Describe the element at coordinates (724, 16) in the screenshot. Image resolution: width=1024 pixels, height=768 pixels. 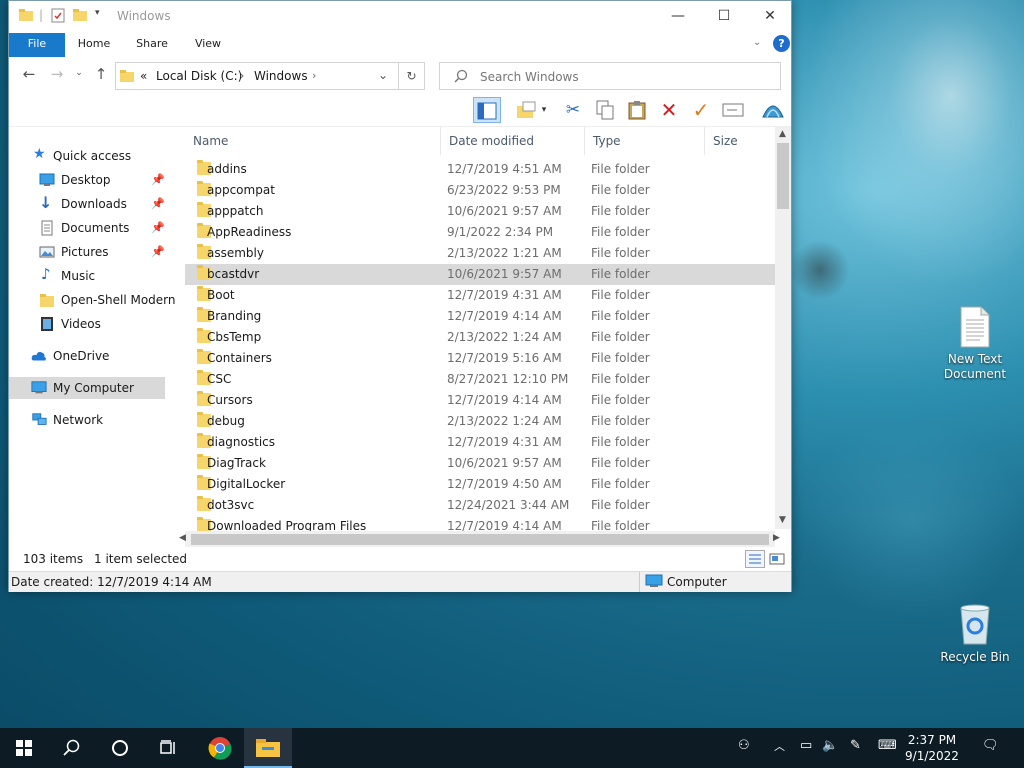
I see `maximize-button: ☐` at that location.